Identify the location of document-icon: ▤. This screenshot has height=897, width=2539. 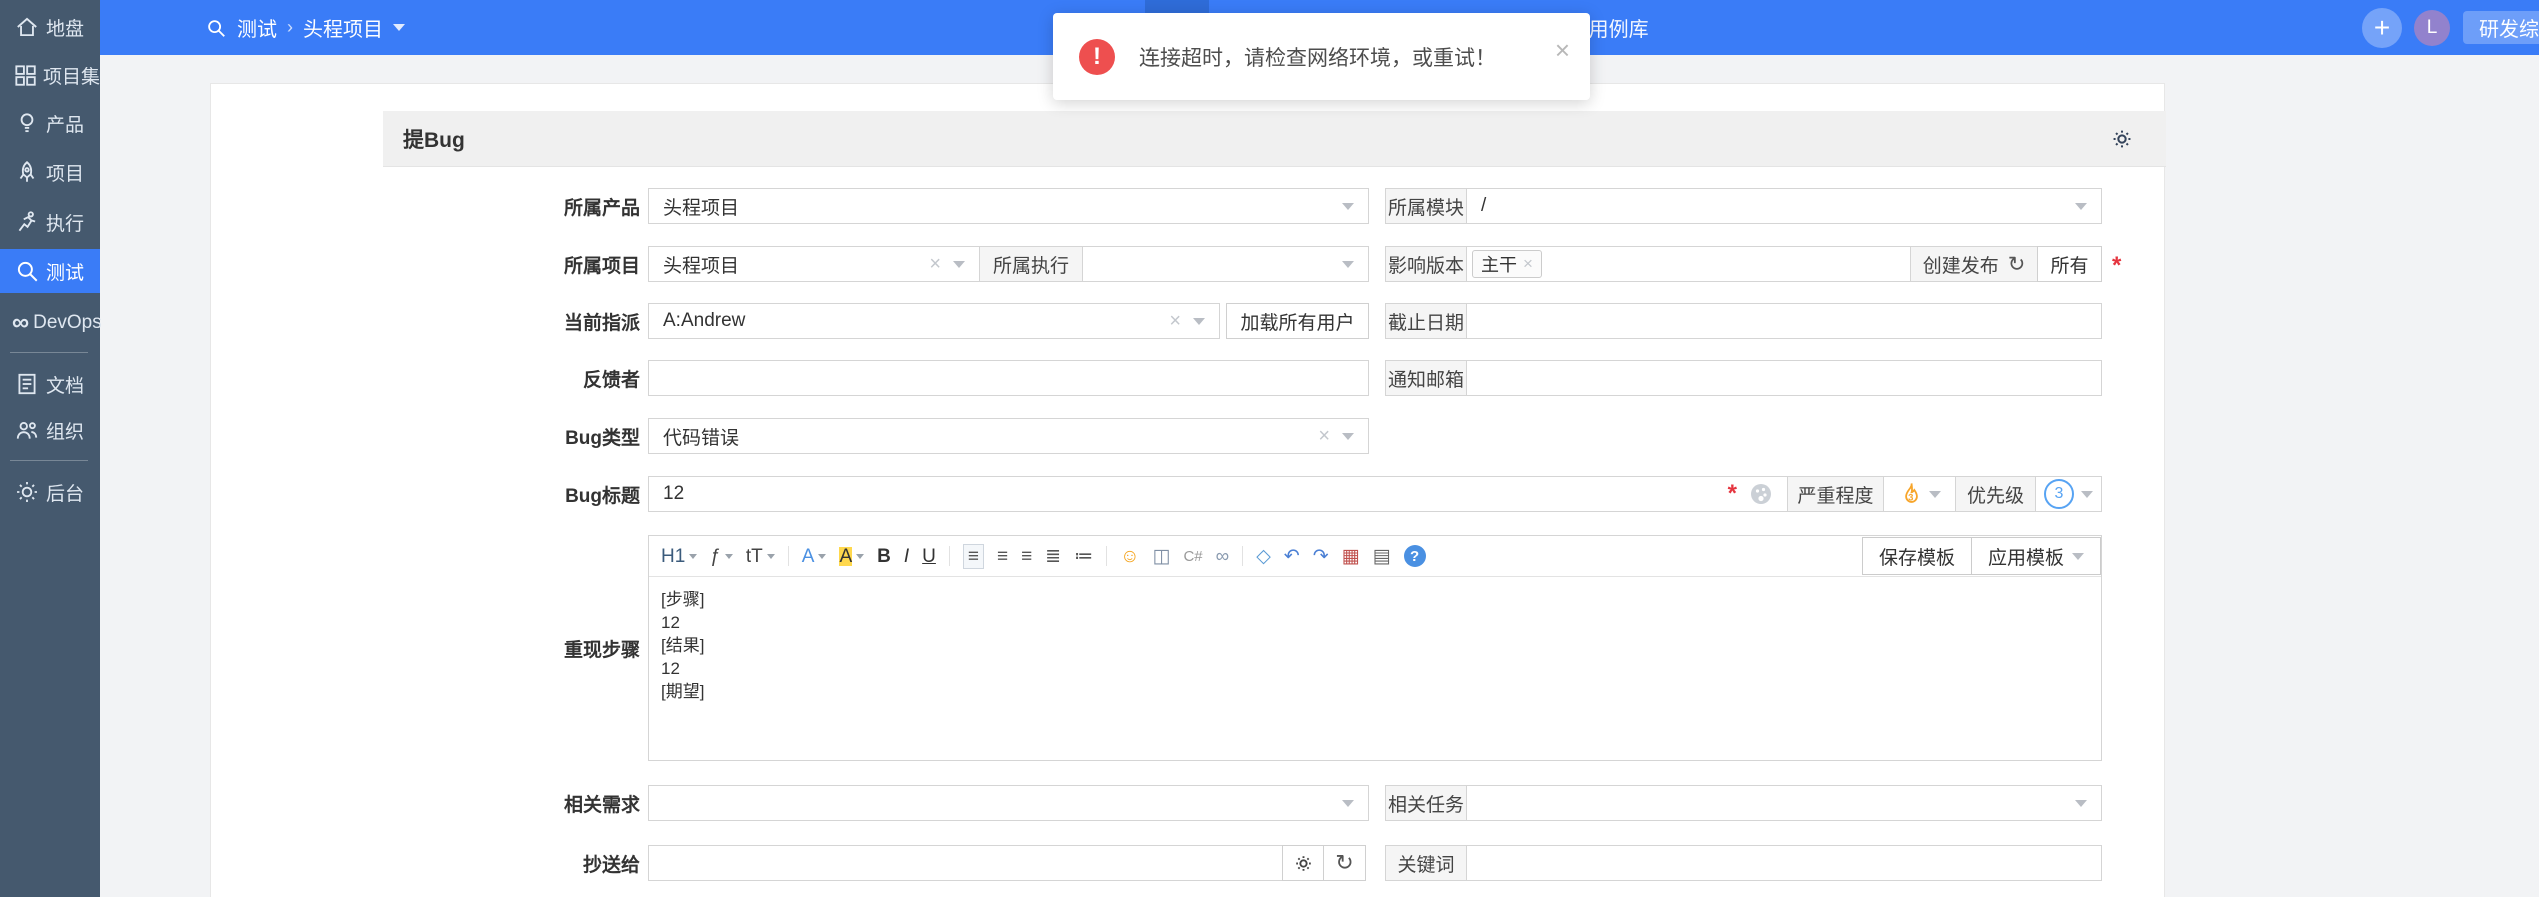
(1382, 556).